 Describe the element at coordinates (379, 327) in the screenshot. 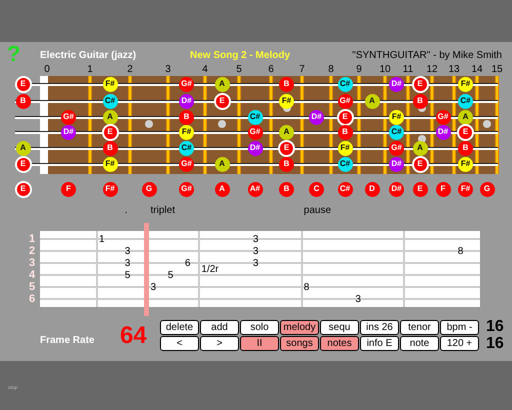

I see `control-button: ins 26` at that location.